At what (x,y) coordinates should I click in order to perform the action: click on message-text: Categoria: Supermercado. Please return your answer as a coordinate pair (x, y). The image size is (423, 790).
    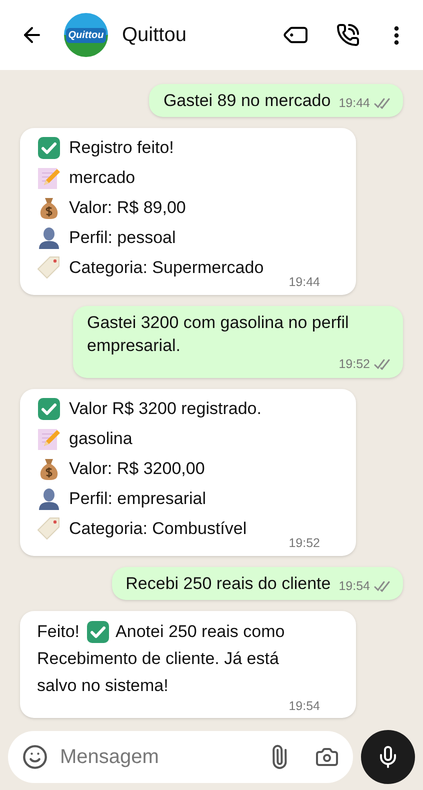
    Looking at the image, I should click on (166, 268).